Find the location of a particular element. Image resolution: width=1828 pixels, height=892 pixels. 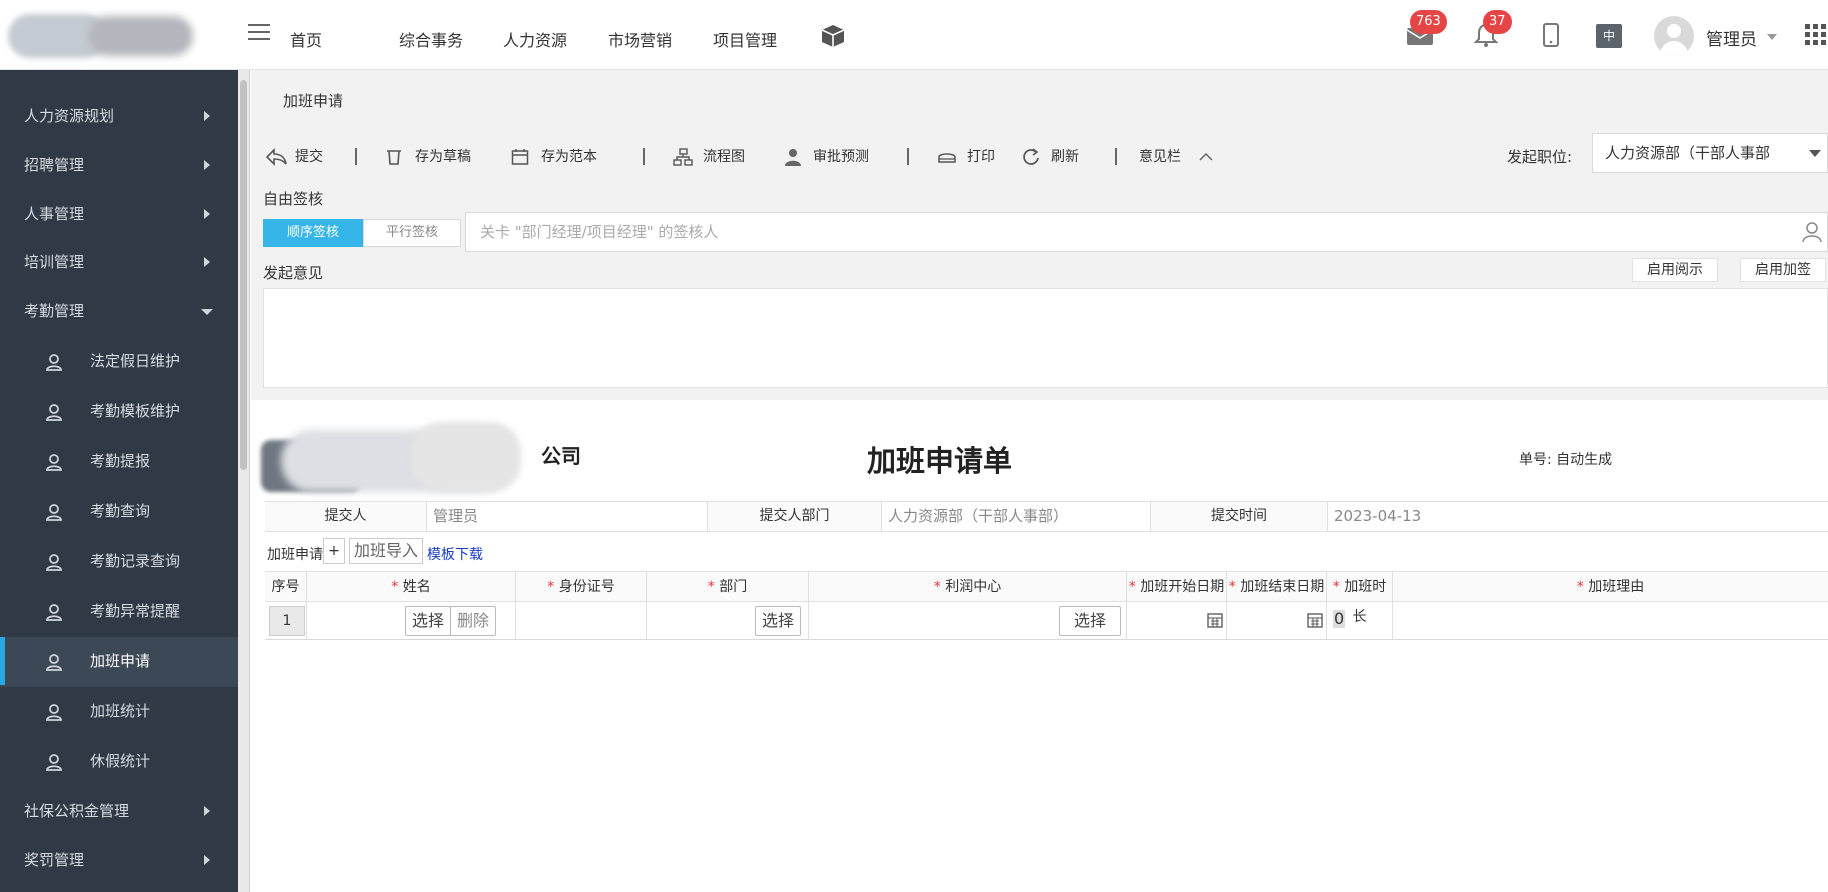

opinion-textarea is located at coordinates (1045, 338).